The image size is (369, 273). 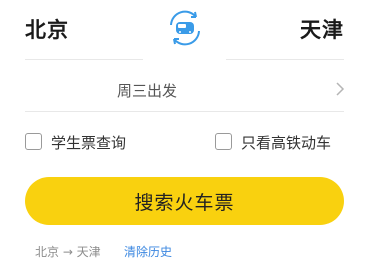 What do you see at coordinates (223, 141) in the screenshot?
I see `high-speed-only-checkbox` at bounding box center [223, 141].